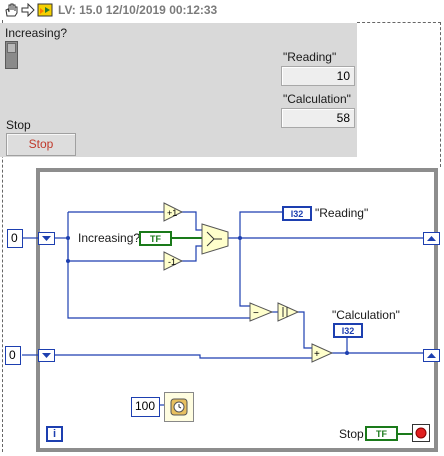 This screenshot has width=444, height=456. What do you see at coordinates (36, 33) in the screenshot?
I see `increasing-label: Increasing?` at bounding box center [36, 33].